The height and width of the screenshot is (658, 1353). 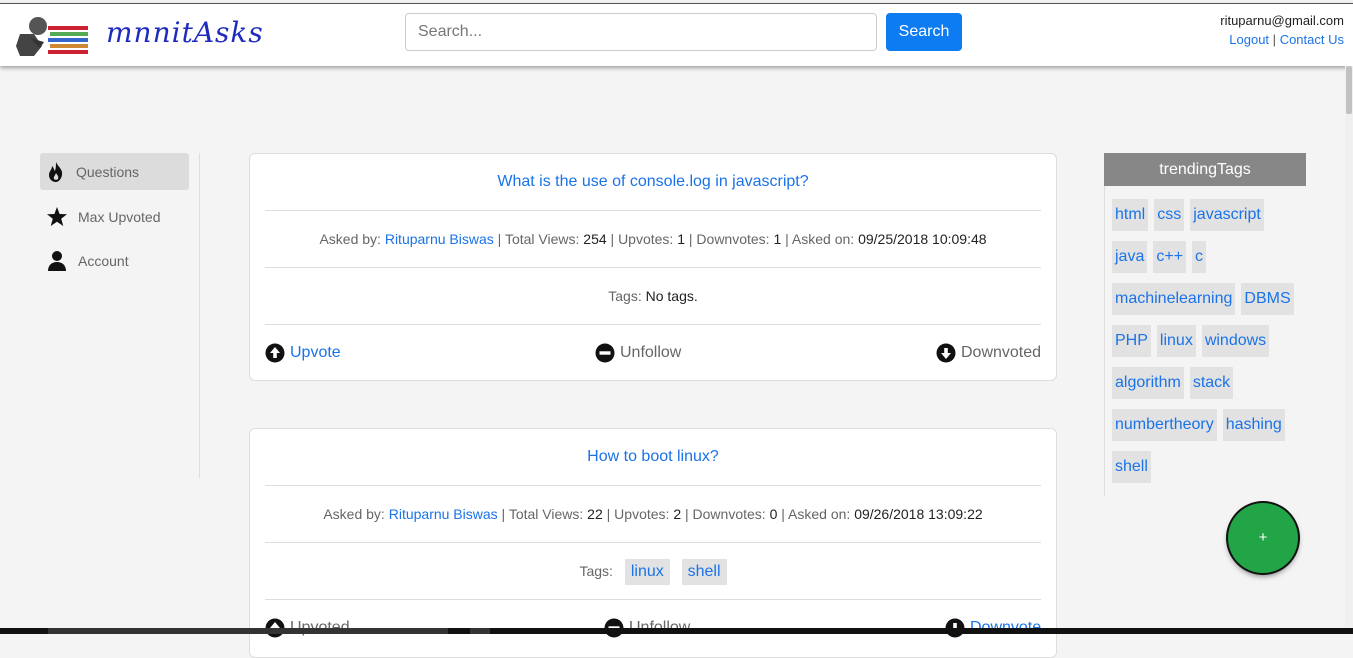 I want to click on add-question-button: +, so click(x=1263, y=538).